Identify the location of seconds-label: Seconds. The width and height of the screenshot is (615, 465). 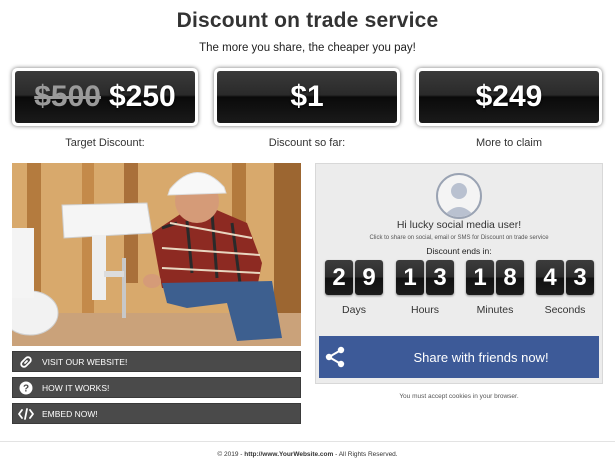
(565, 310).